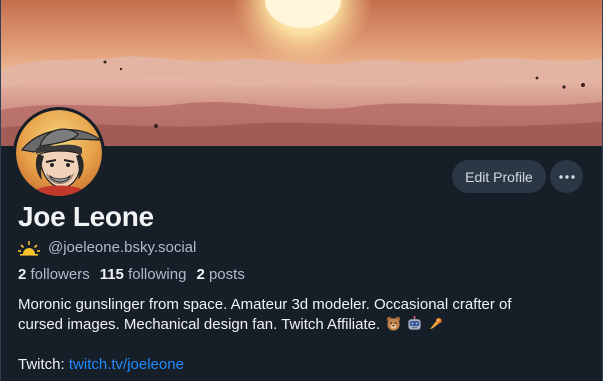  Describe the element at coordinates (414, 323) in the screenshot. I see `robot-emoji` at that location.